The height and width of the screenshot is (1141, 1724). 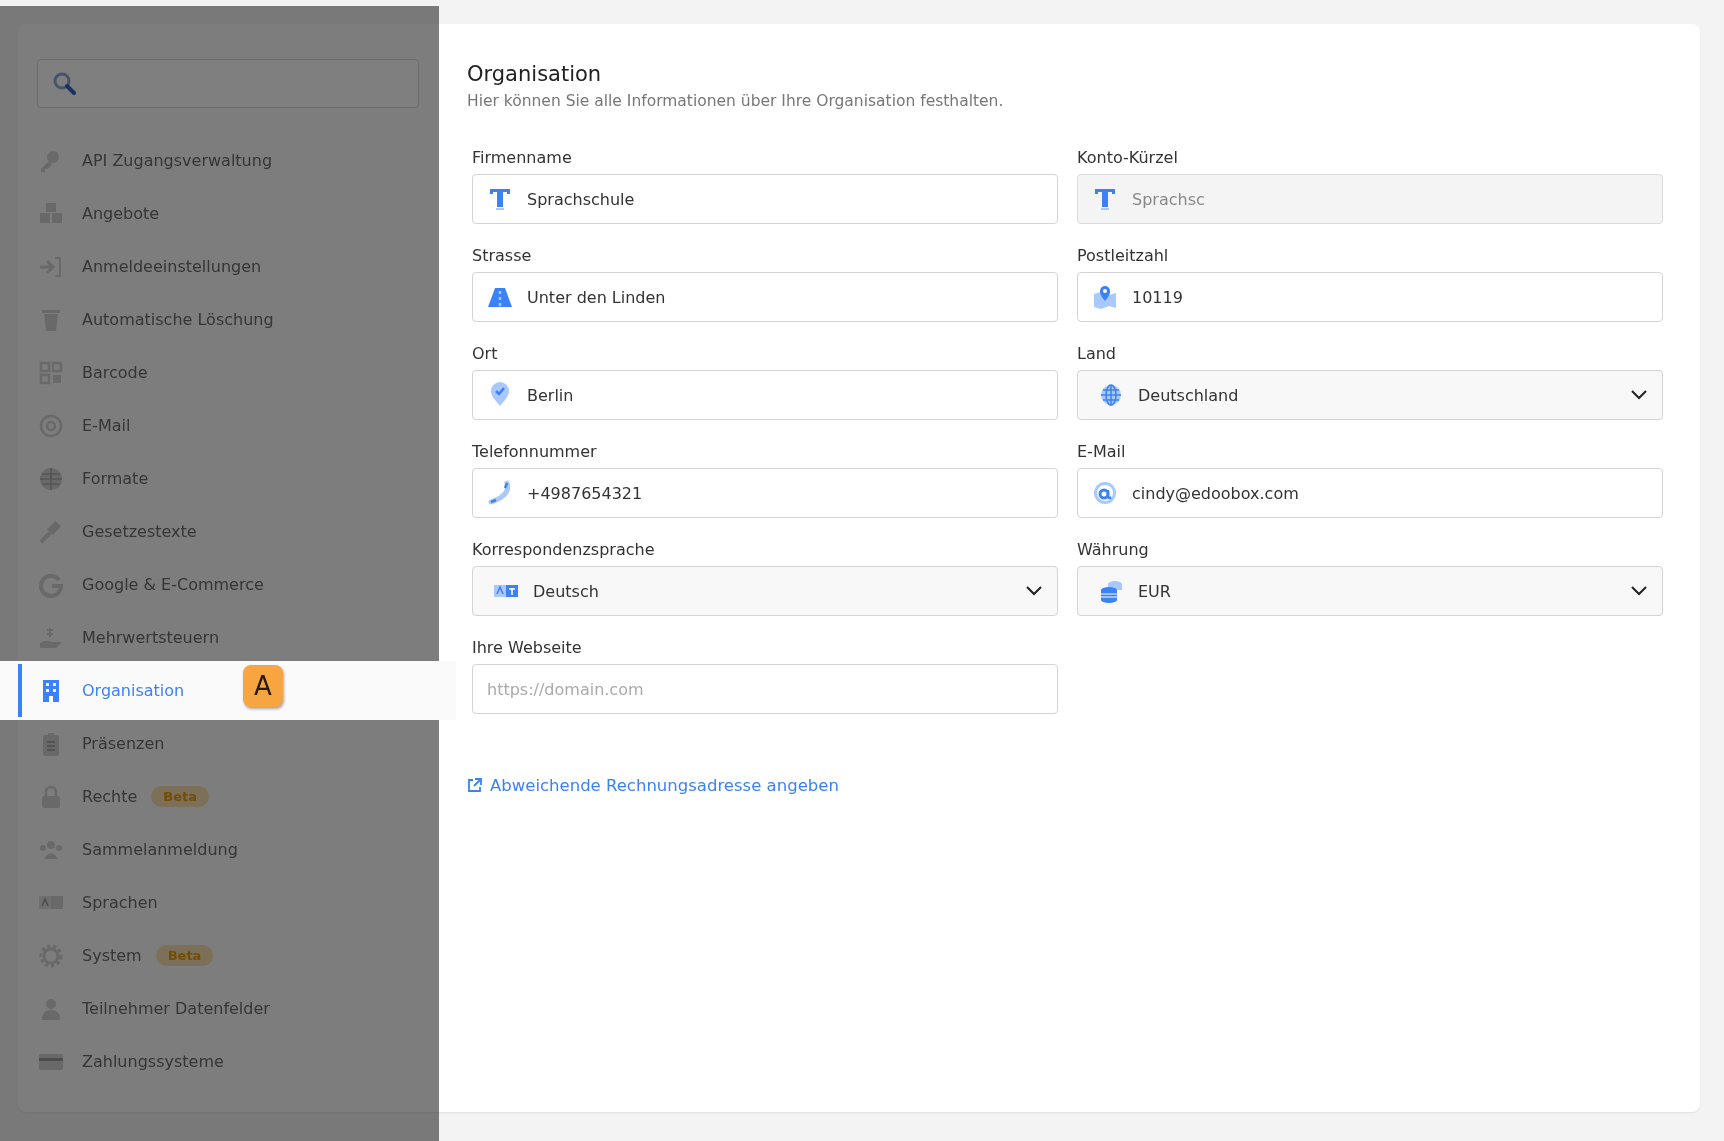 I want to click on search-field, so click(x=228, y=83).